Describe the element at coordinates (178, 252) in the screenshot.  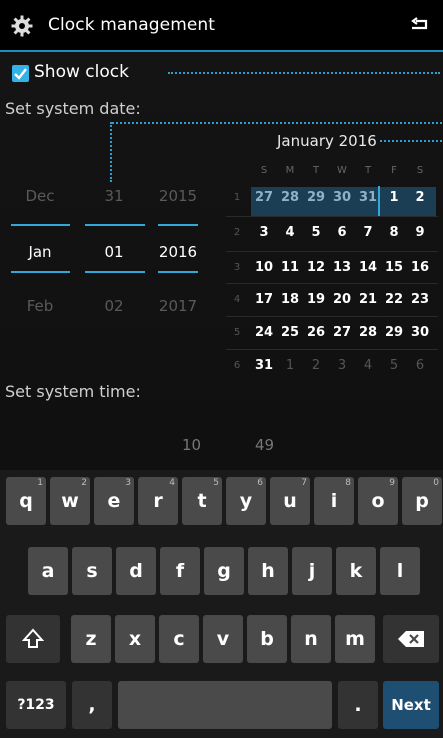
I see `year-current: 2016` at that location.